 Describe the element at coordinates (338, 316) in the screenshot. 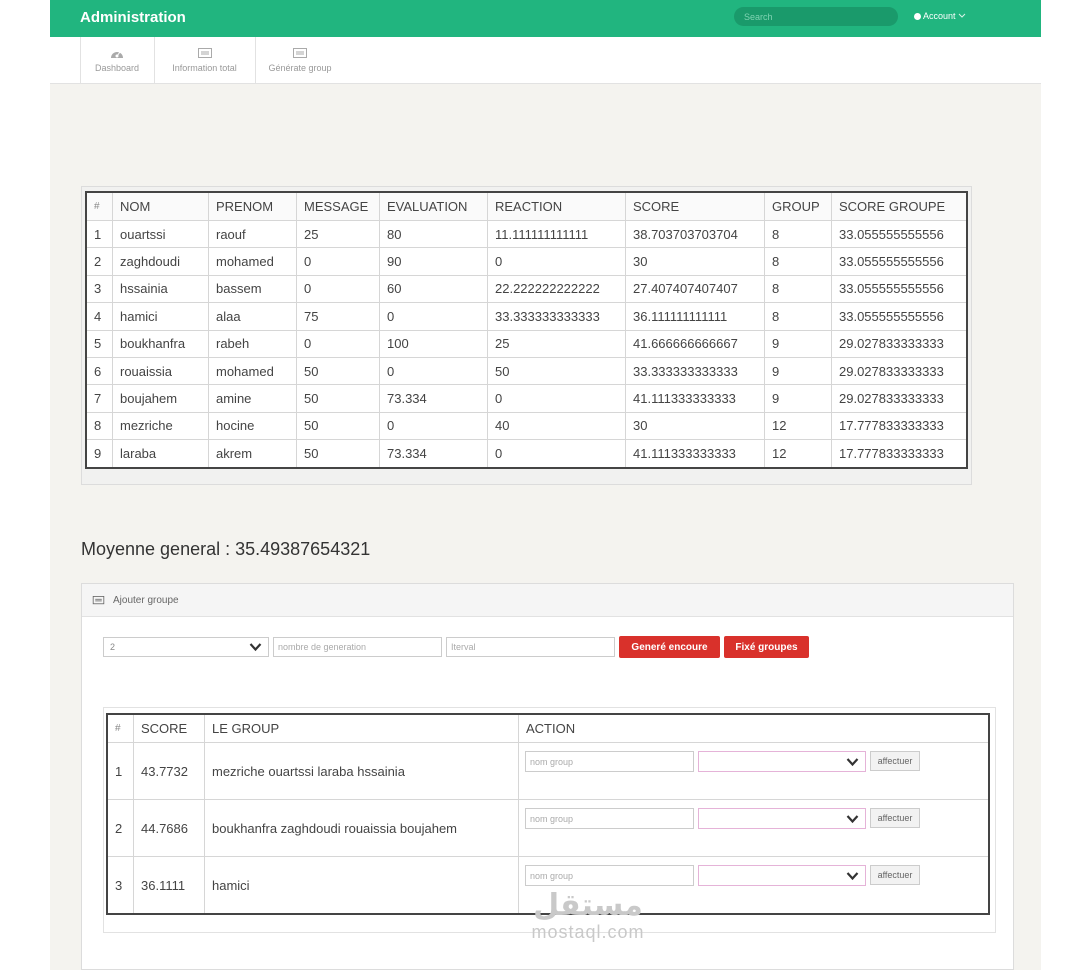

I see `table-cell: 75` at that location.